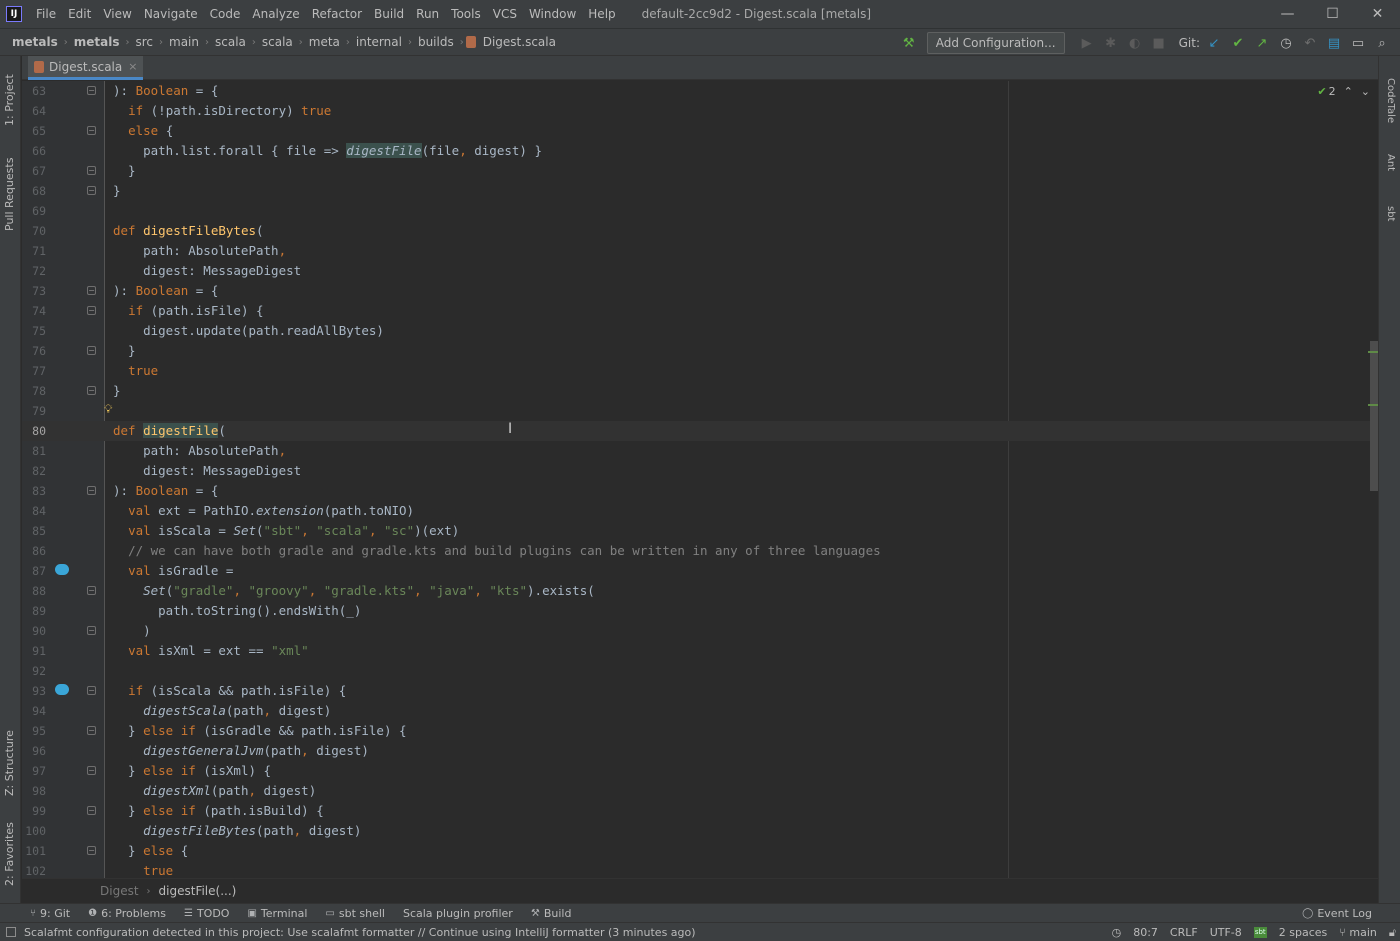  Describe the element at coordinates (222, 111) in the screenshot. I see `code-text: if (!path.isDirectory) true` at that location.